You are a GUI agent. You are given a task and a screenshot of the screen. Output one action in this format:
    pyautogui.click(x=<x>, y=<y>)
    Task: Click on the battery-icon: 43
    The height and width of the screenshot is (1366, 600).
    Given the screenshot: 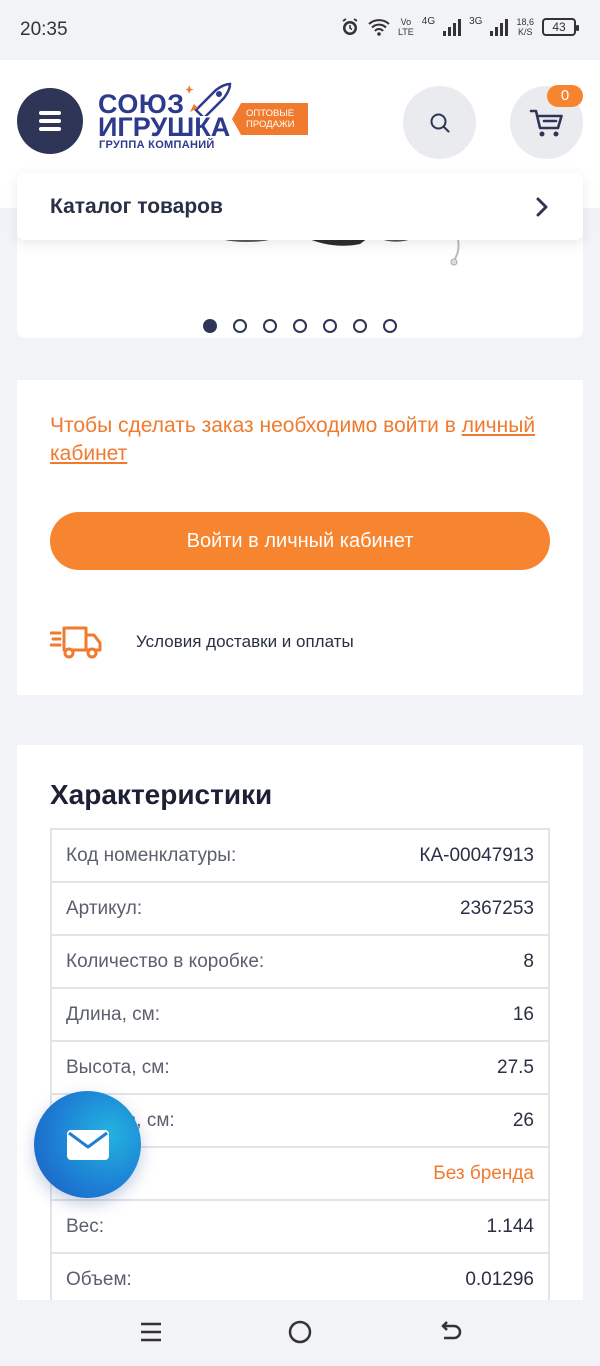 What is the action you would take?
    pyautogui.click(x=560, y=26)
    